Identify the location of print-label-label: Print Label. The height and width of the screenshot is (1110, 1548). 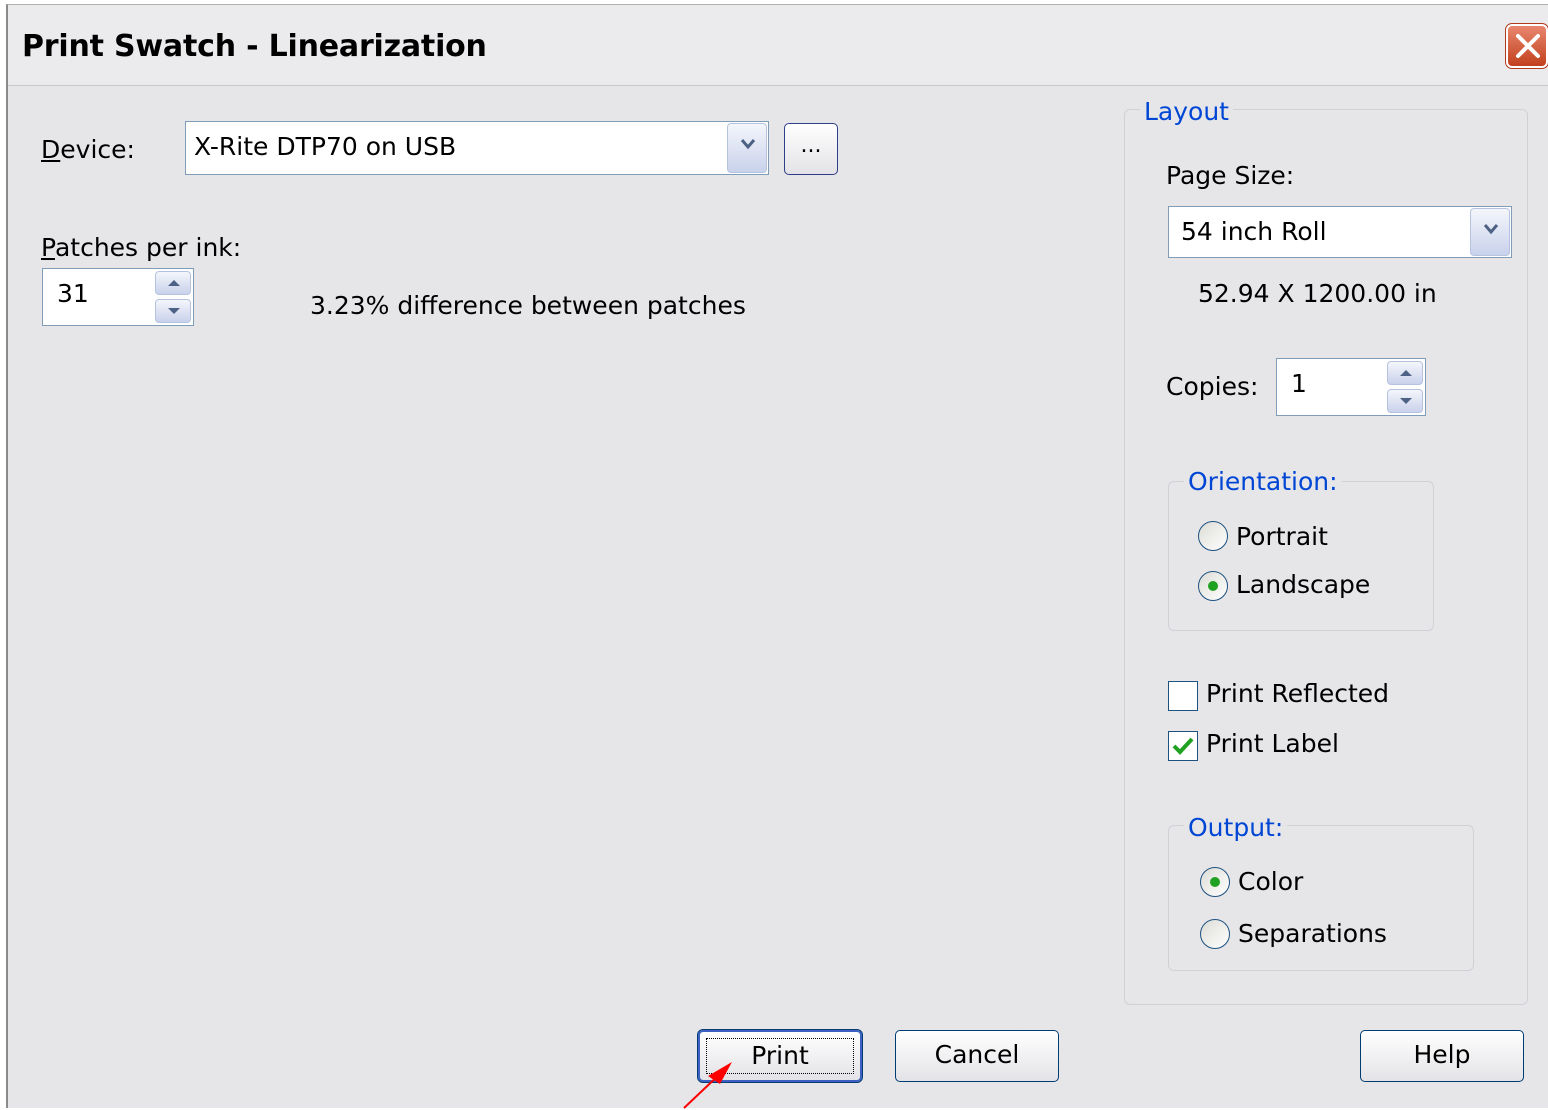
(1272, 743).